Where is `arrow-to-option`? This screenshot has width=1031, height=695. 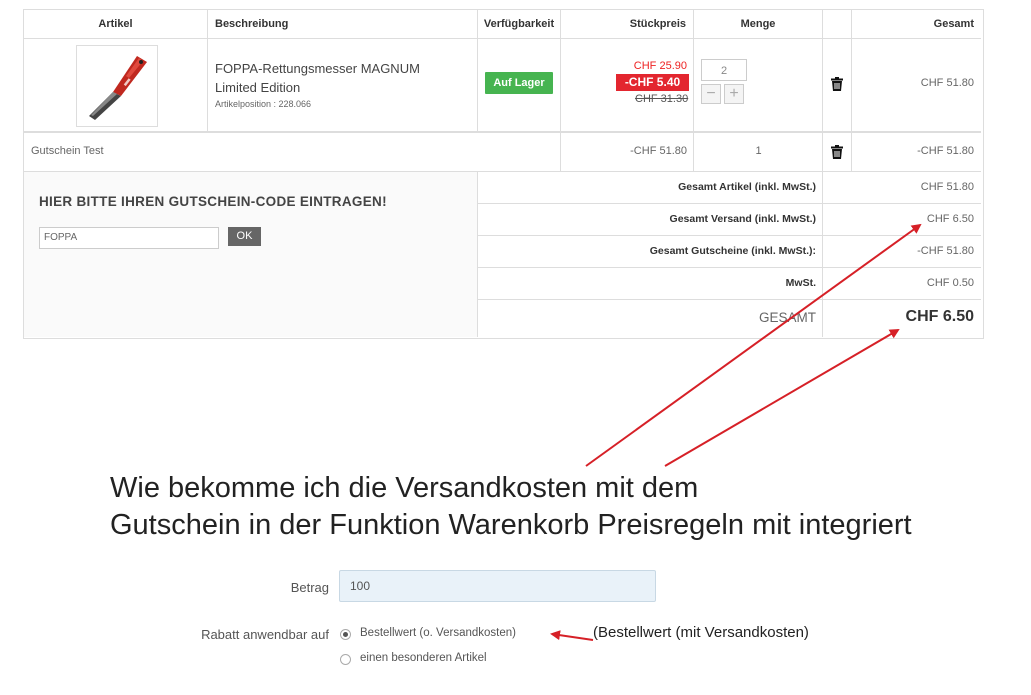 arrow-to-option is located at coordinates (572, 635).